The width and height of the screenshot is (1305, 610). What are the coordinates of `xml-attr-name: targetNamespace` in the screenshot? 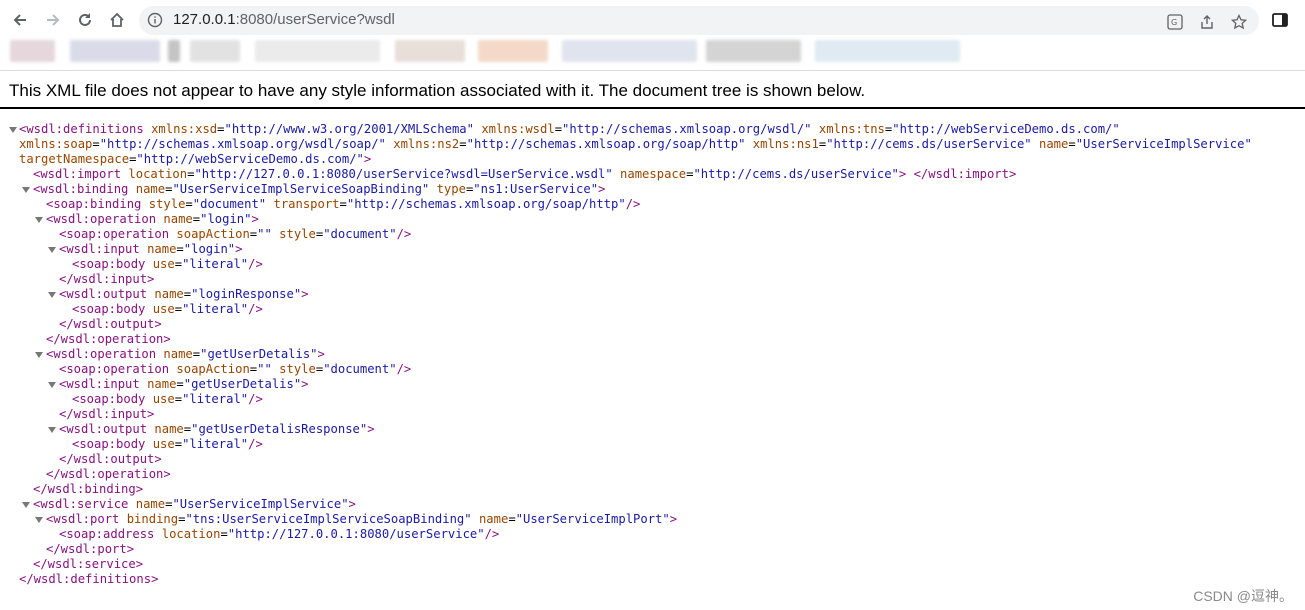 It's located at (74, 159).